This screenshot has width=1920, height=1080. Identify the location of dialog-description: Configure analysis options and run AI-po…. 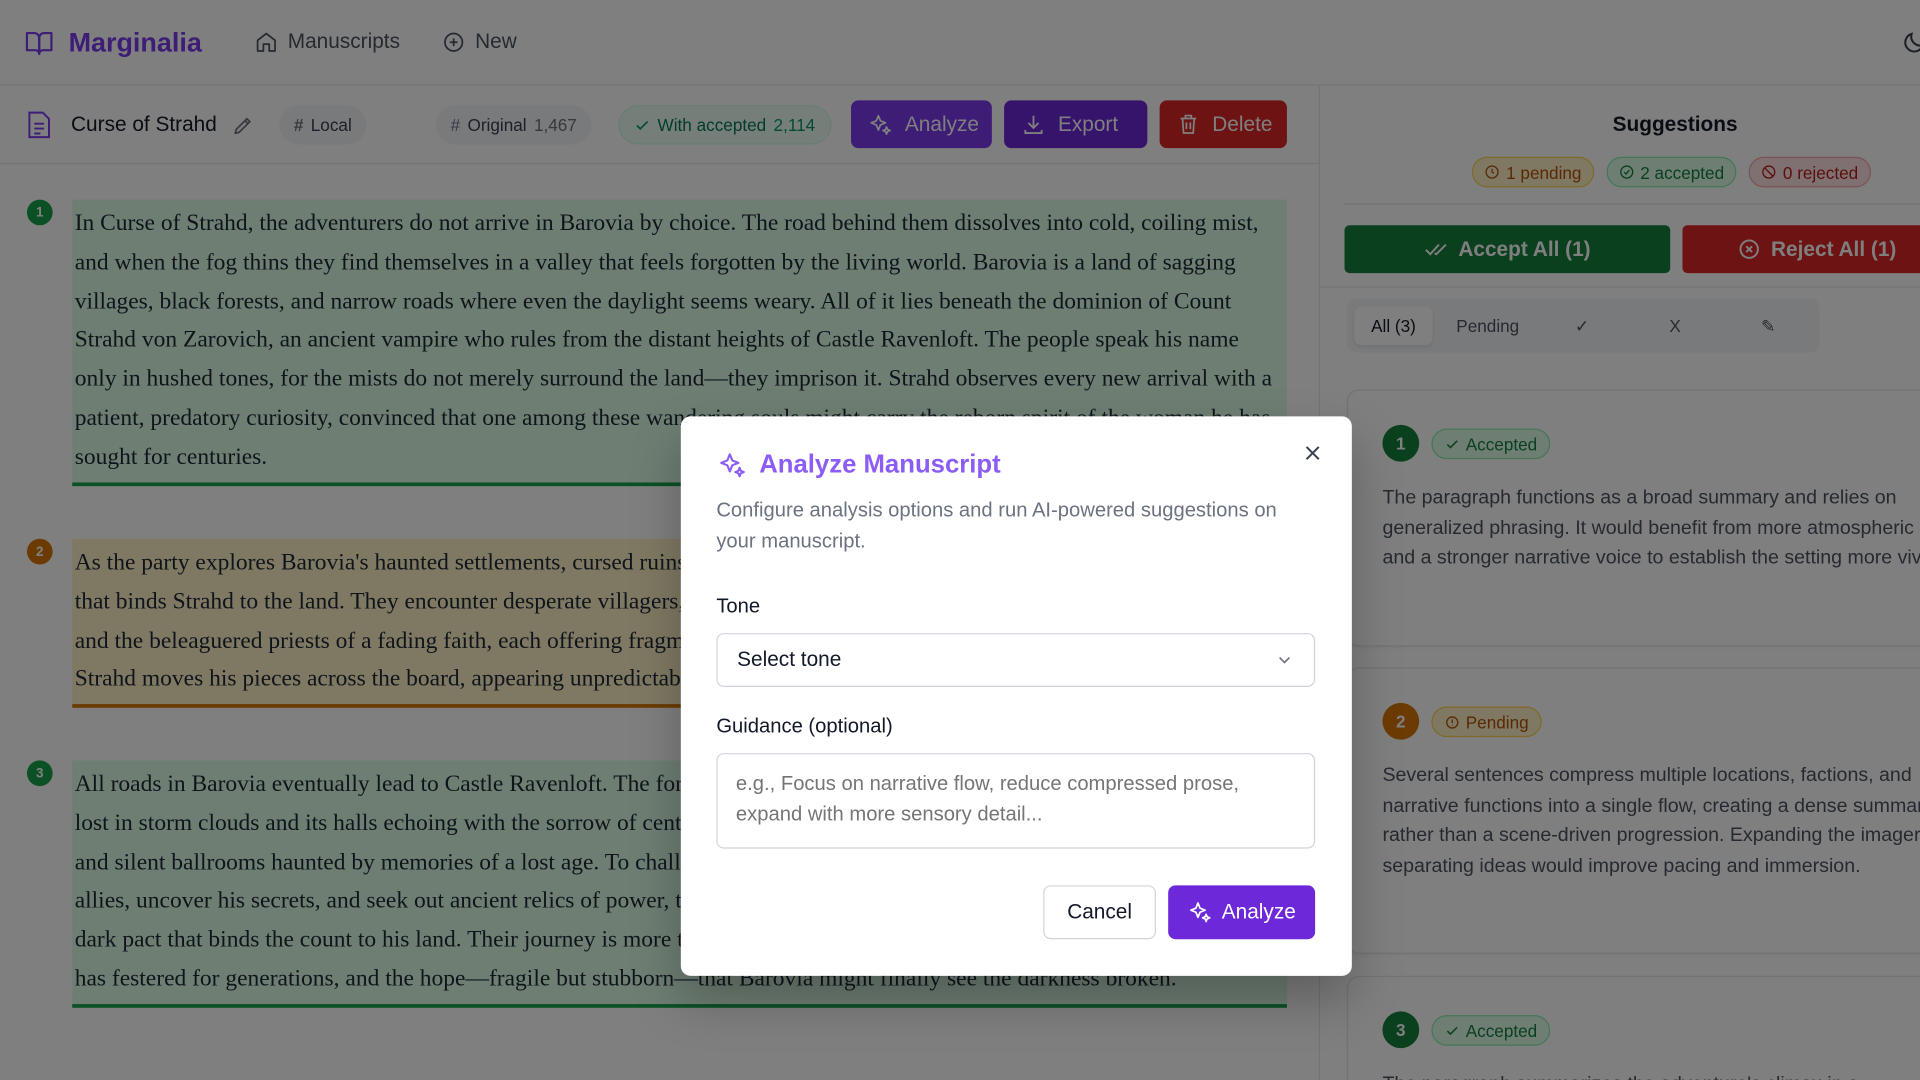
(996, 525).